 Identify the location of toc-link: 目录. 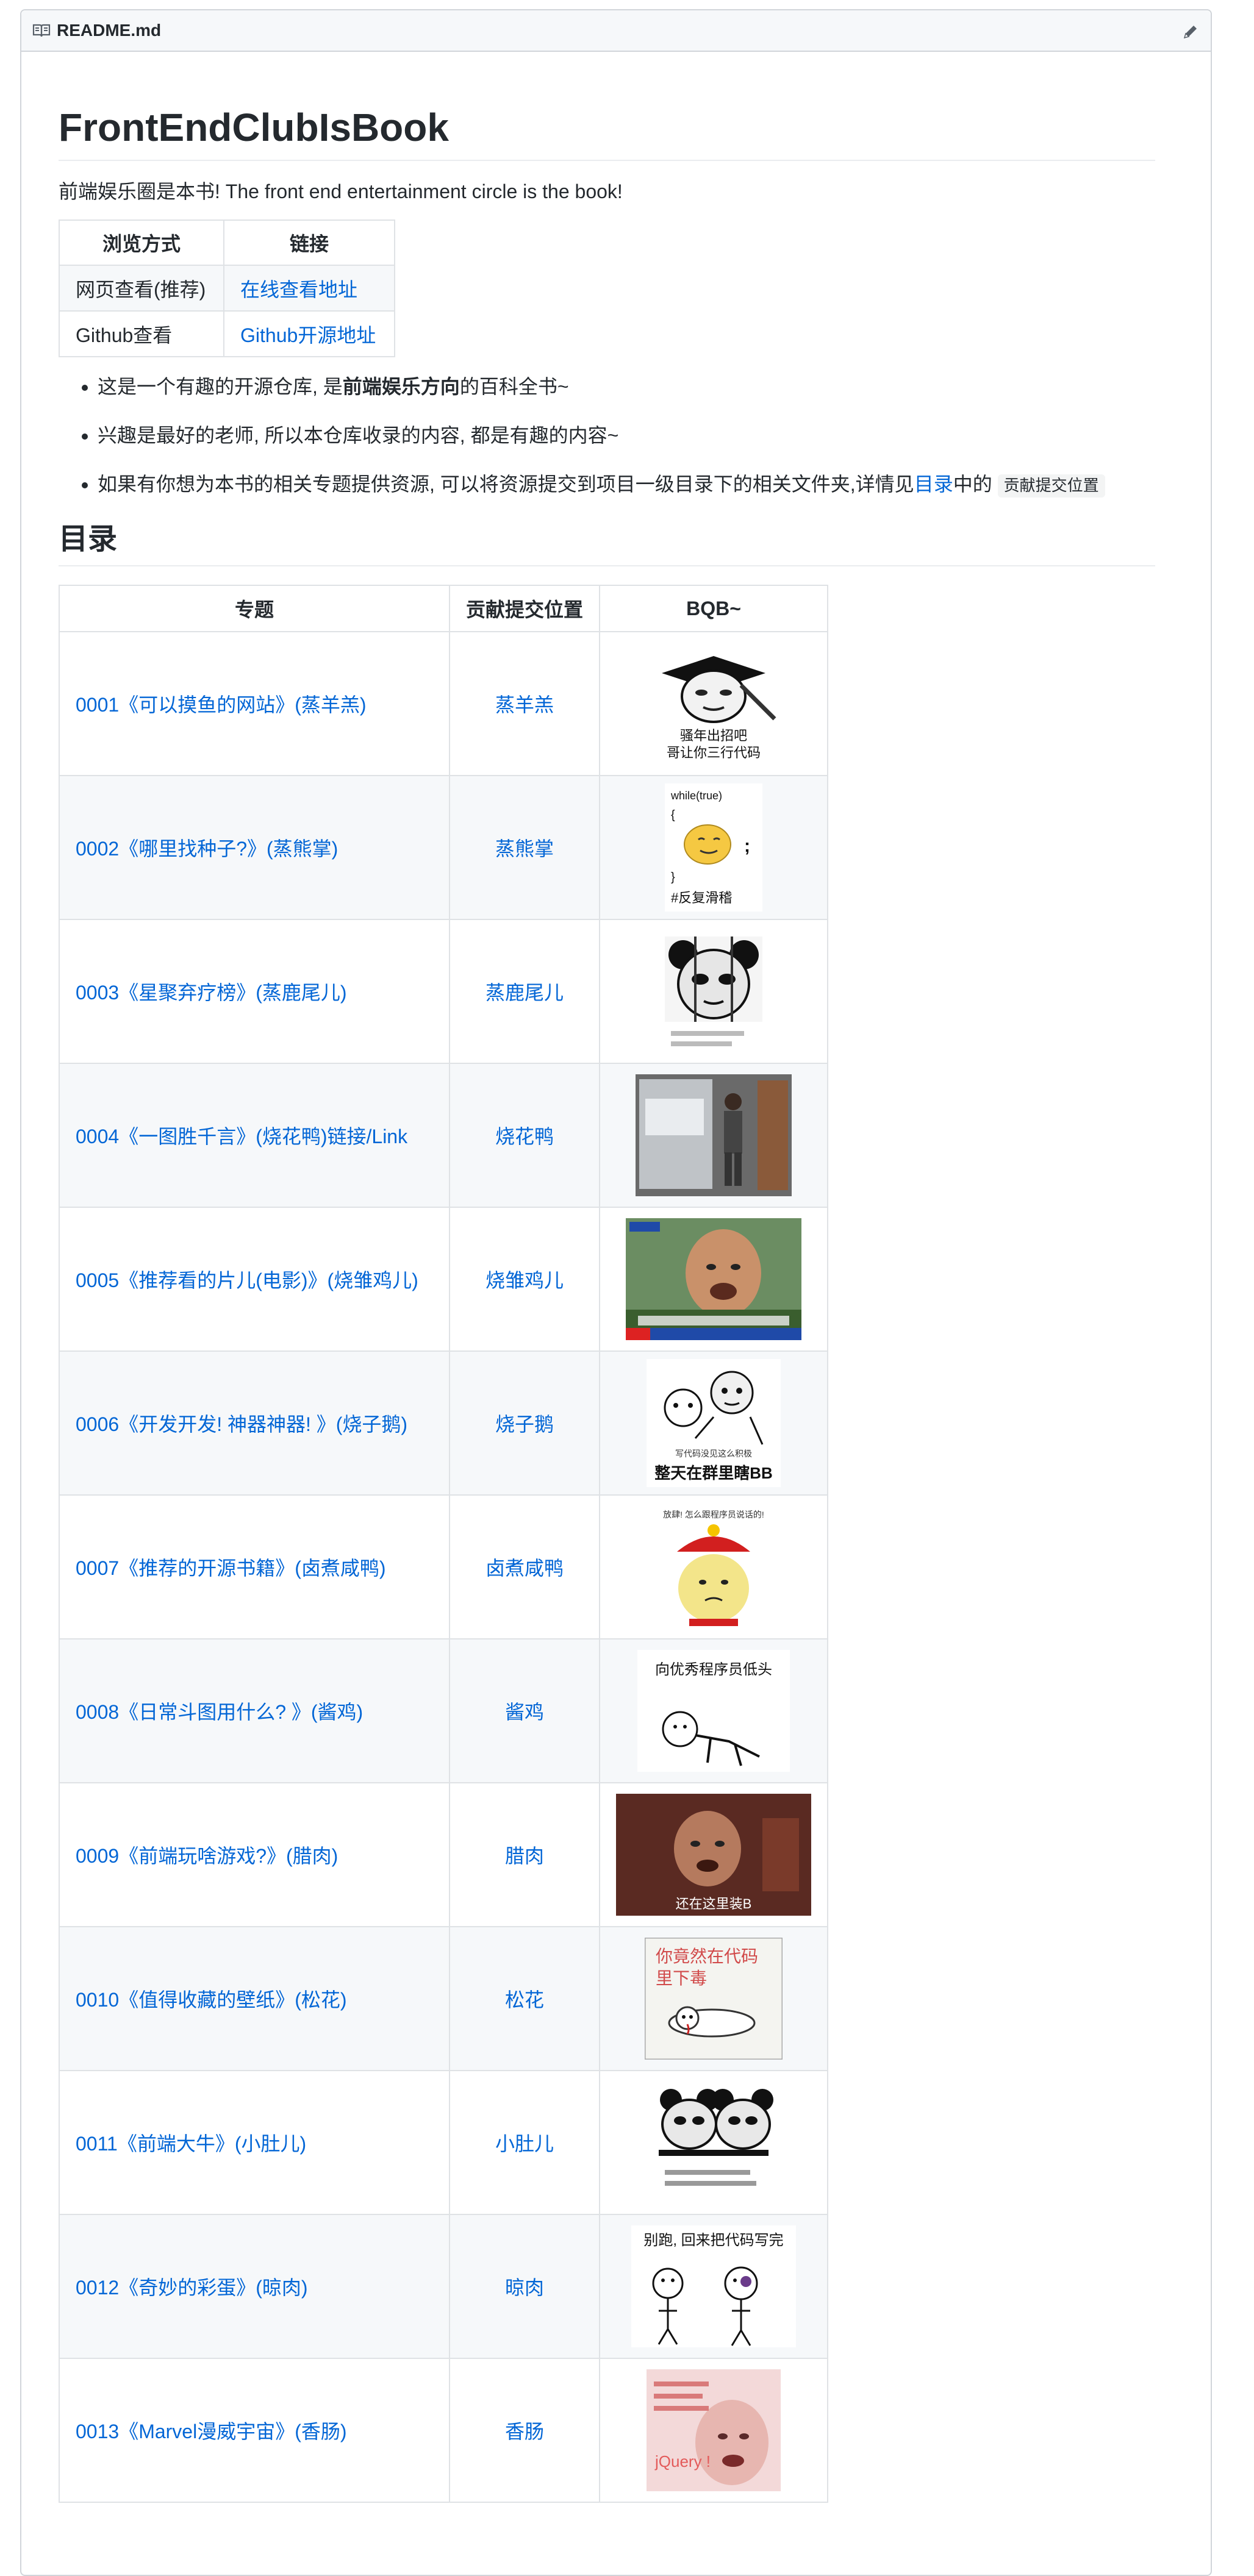
(934, 484).